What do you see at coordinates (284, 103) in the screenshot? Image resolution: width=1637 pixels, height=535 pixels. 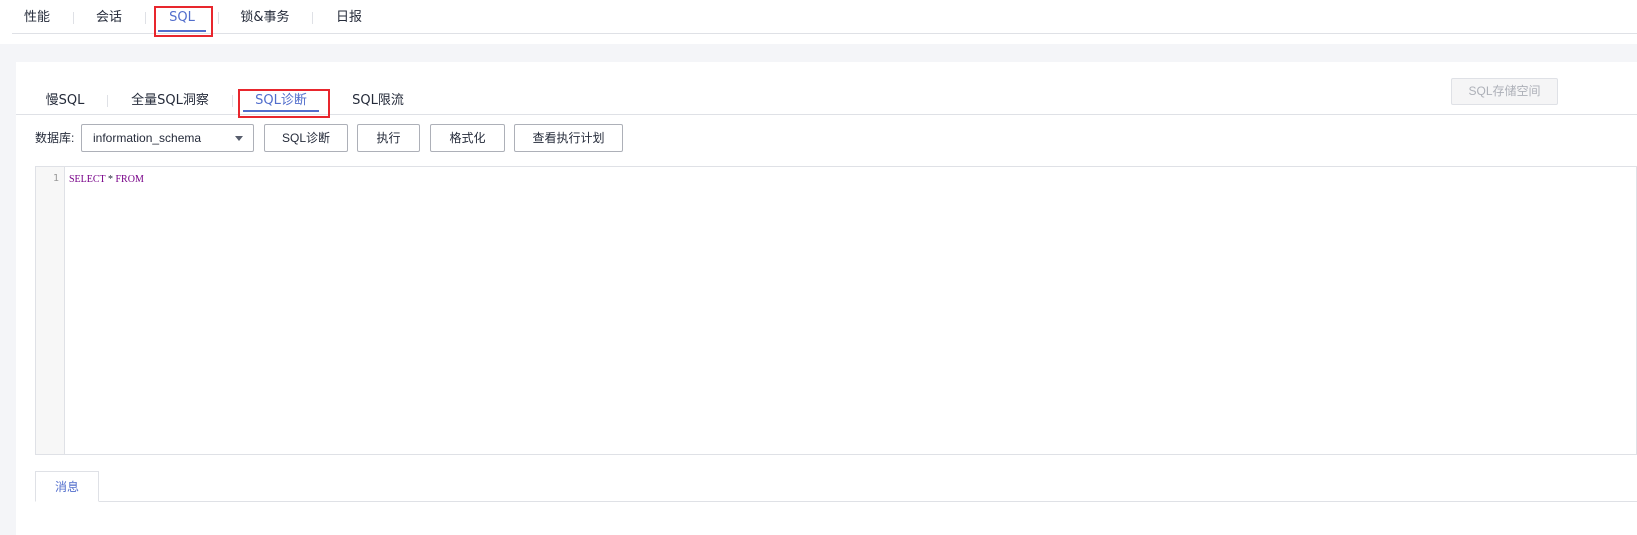 I see `highlight-box-sql-diagnosis` at bounding box center [284, 103].